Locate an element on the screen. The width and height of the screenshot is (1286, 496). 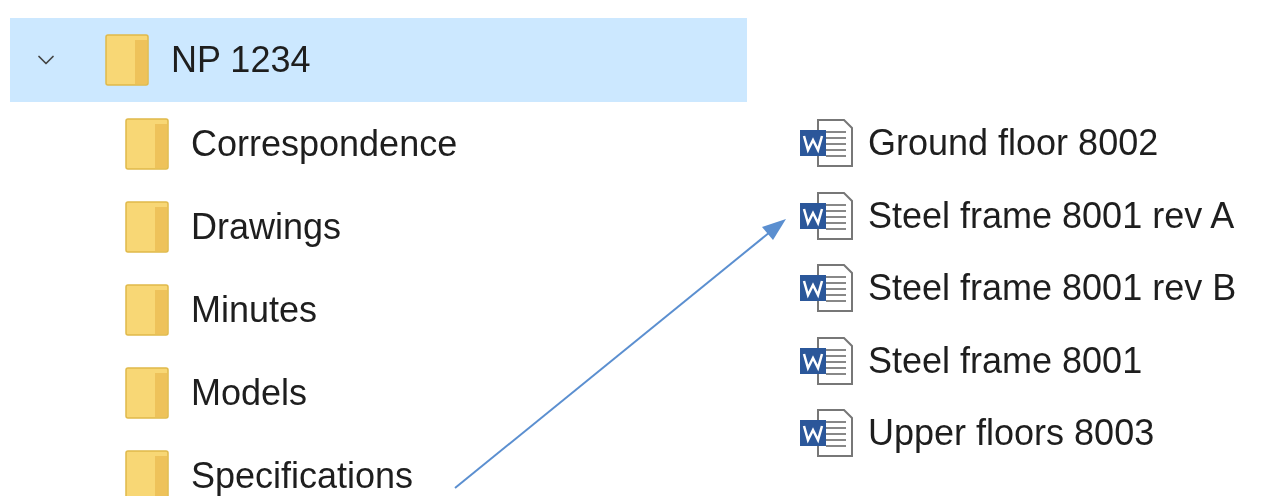
folder-label: NP 1234 is located at coordinates (241, 60).